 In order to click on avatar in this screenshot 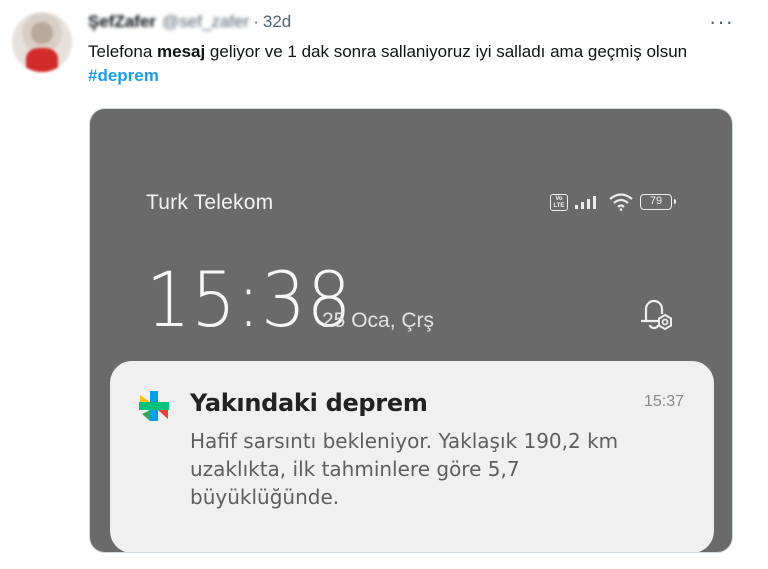, I will do `click(42, 42)`.